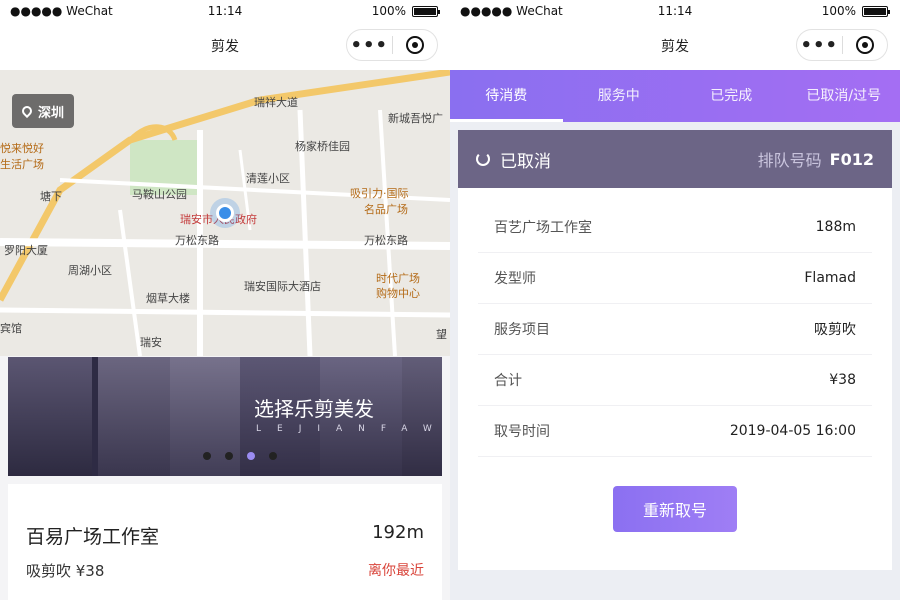 The height and width of the screenshot is (600, 900). What do you see at coordinates (168, 298) in the screenshot?
I see `map-label: 烟草大楼` at bounding box center [168, 298].